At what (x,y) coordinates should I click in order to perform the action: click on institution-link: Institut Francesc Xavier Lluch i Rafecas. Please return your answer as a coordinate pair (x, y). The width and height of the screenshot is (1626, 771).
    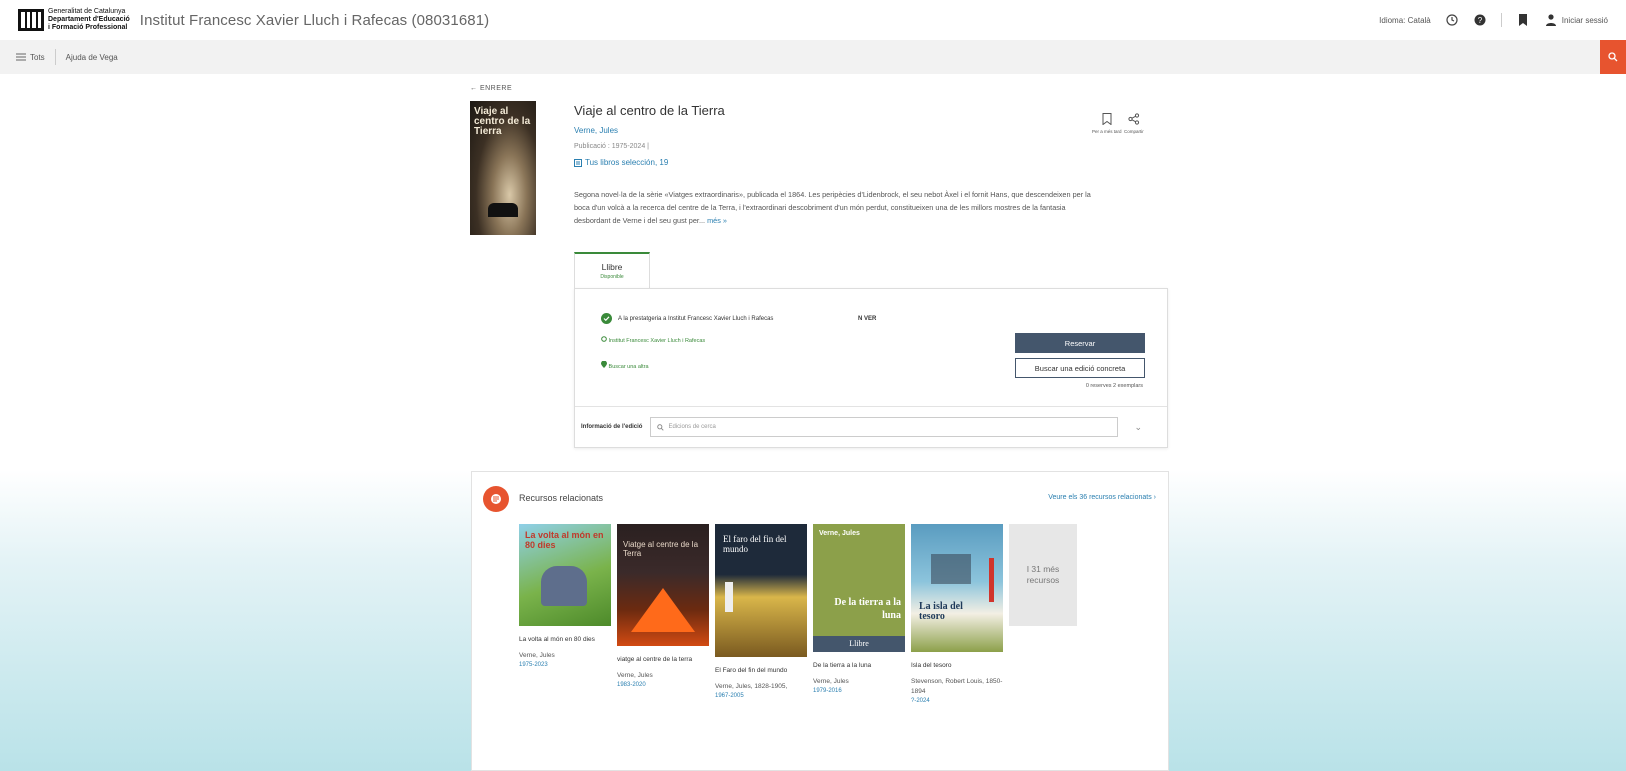
    Looking at the image, I should click on (653, 340).